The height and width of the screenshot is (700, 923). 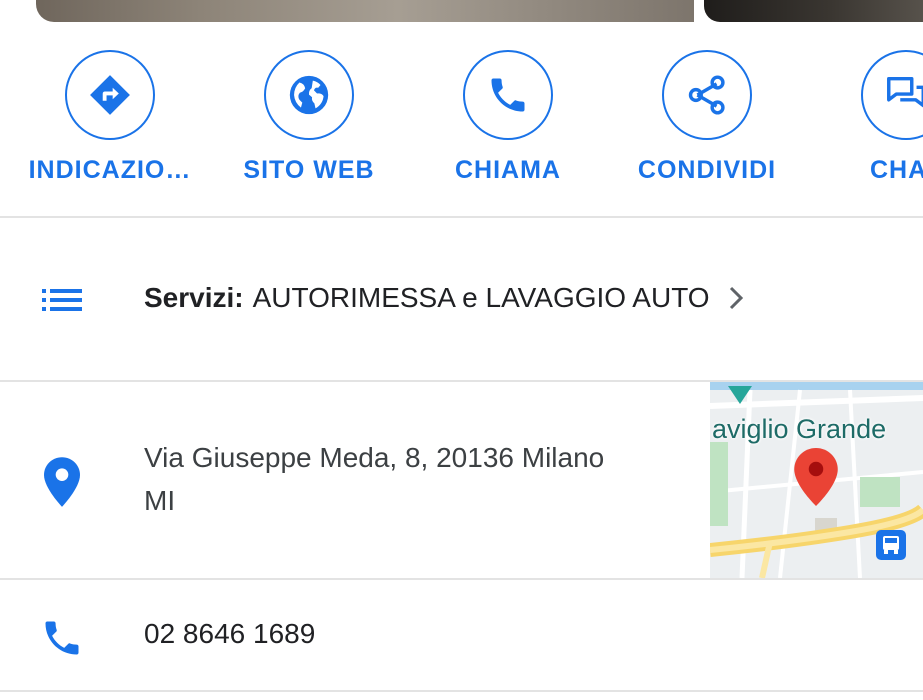 What do you see at coordinates (891, 547) in the screenshot?
I see `bus-icon` at bounding box center [891, 547].